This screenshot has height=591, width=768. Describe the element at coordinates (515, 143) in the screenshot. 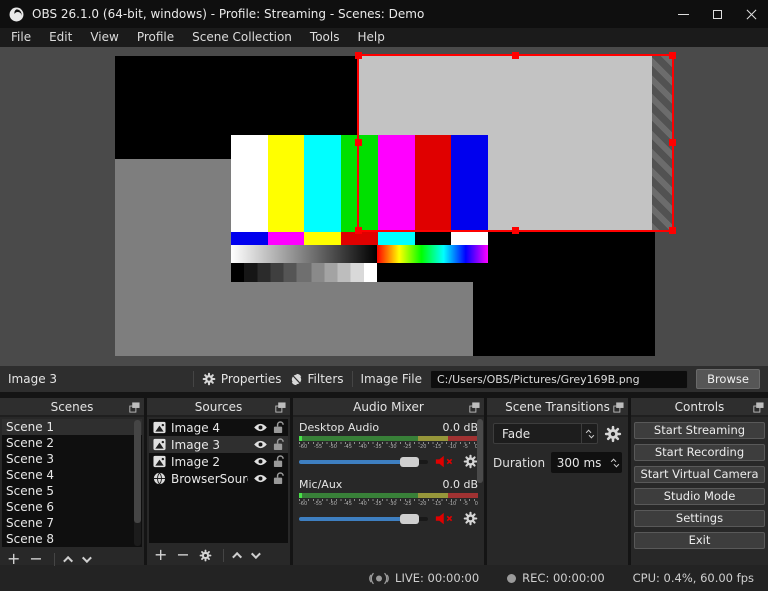

I see `selection-border` at that location.